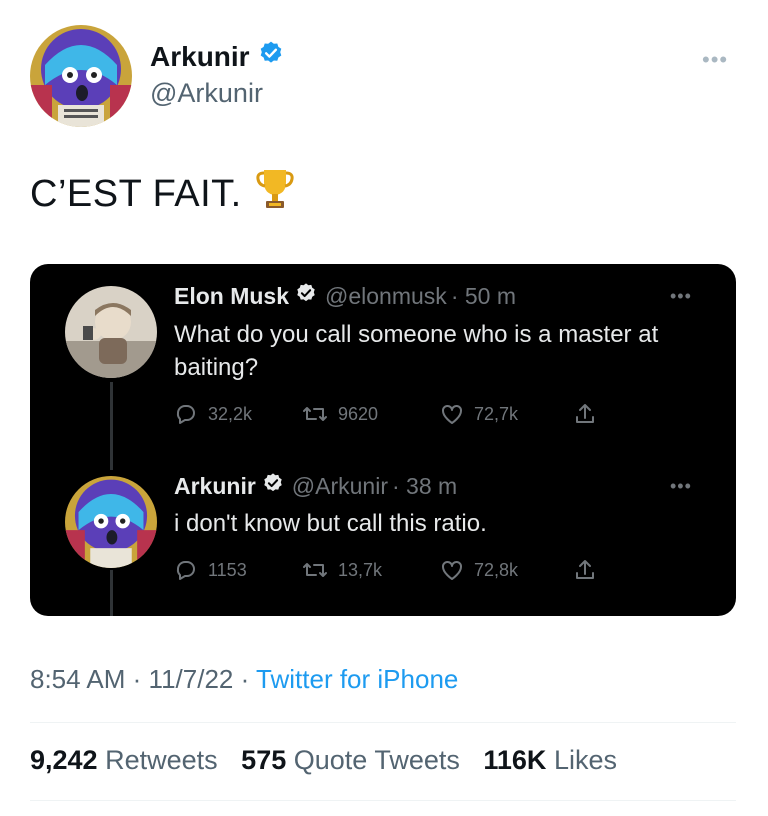  I want to click on tweet-text: C’EST FAIT., so click(162, 194).